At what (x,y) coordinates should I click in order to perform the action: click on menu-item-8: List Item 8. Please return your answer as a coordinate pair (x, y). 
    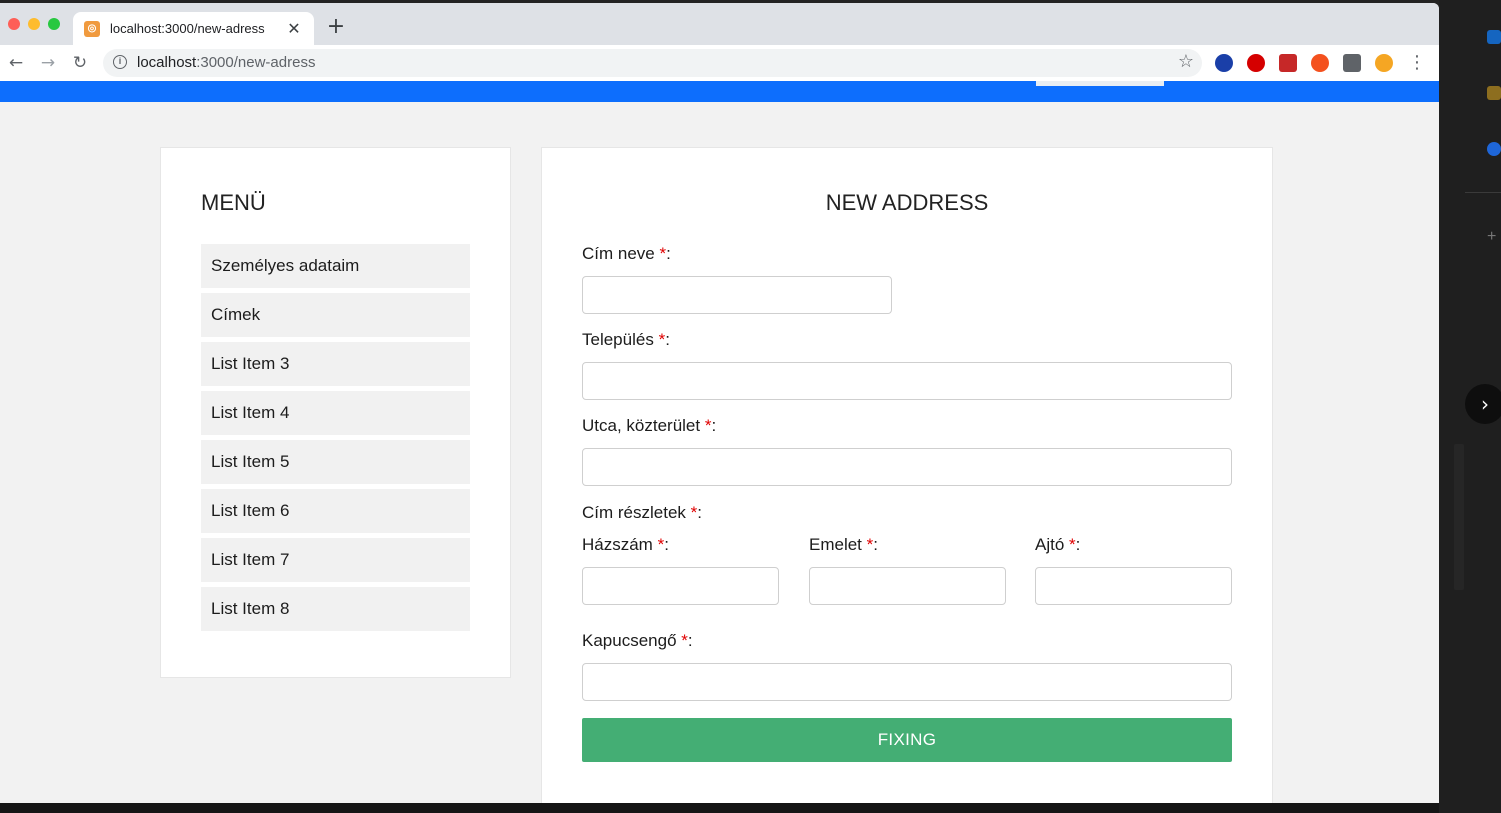
    Looking at the image, I should click on (335, 609).